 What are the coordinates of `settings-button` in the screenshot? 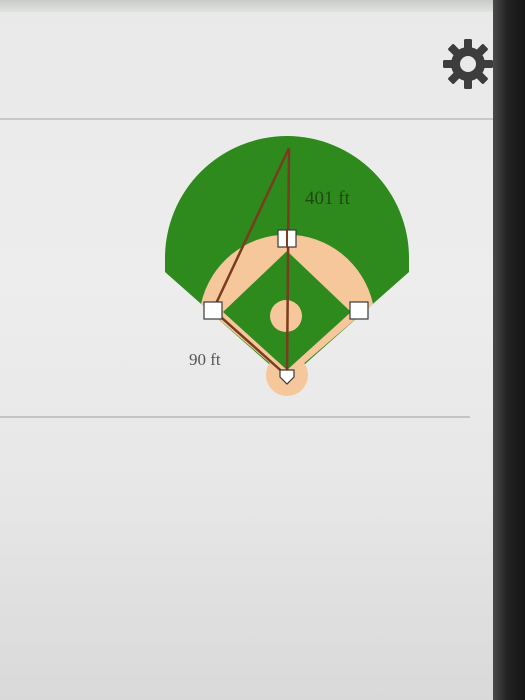 It's located at (468, 64).